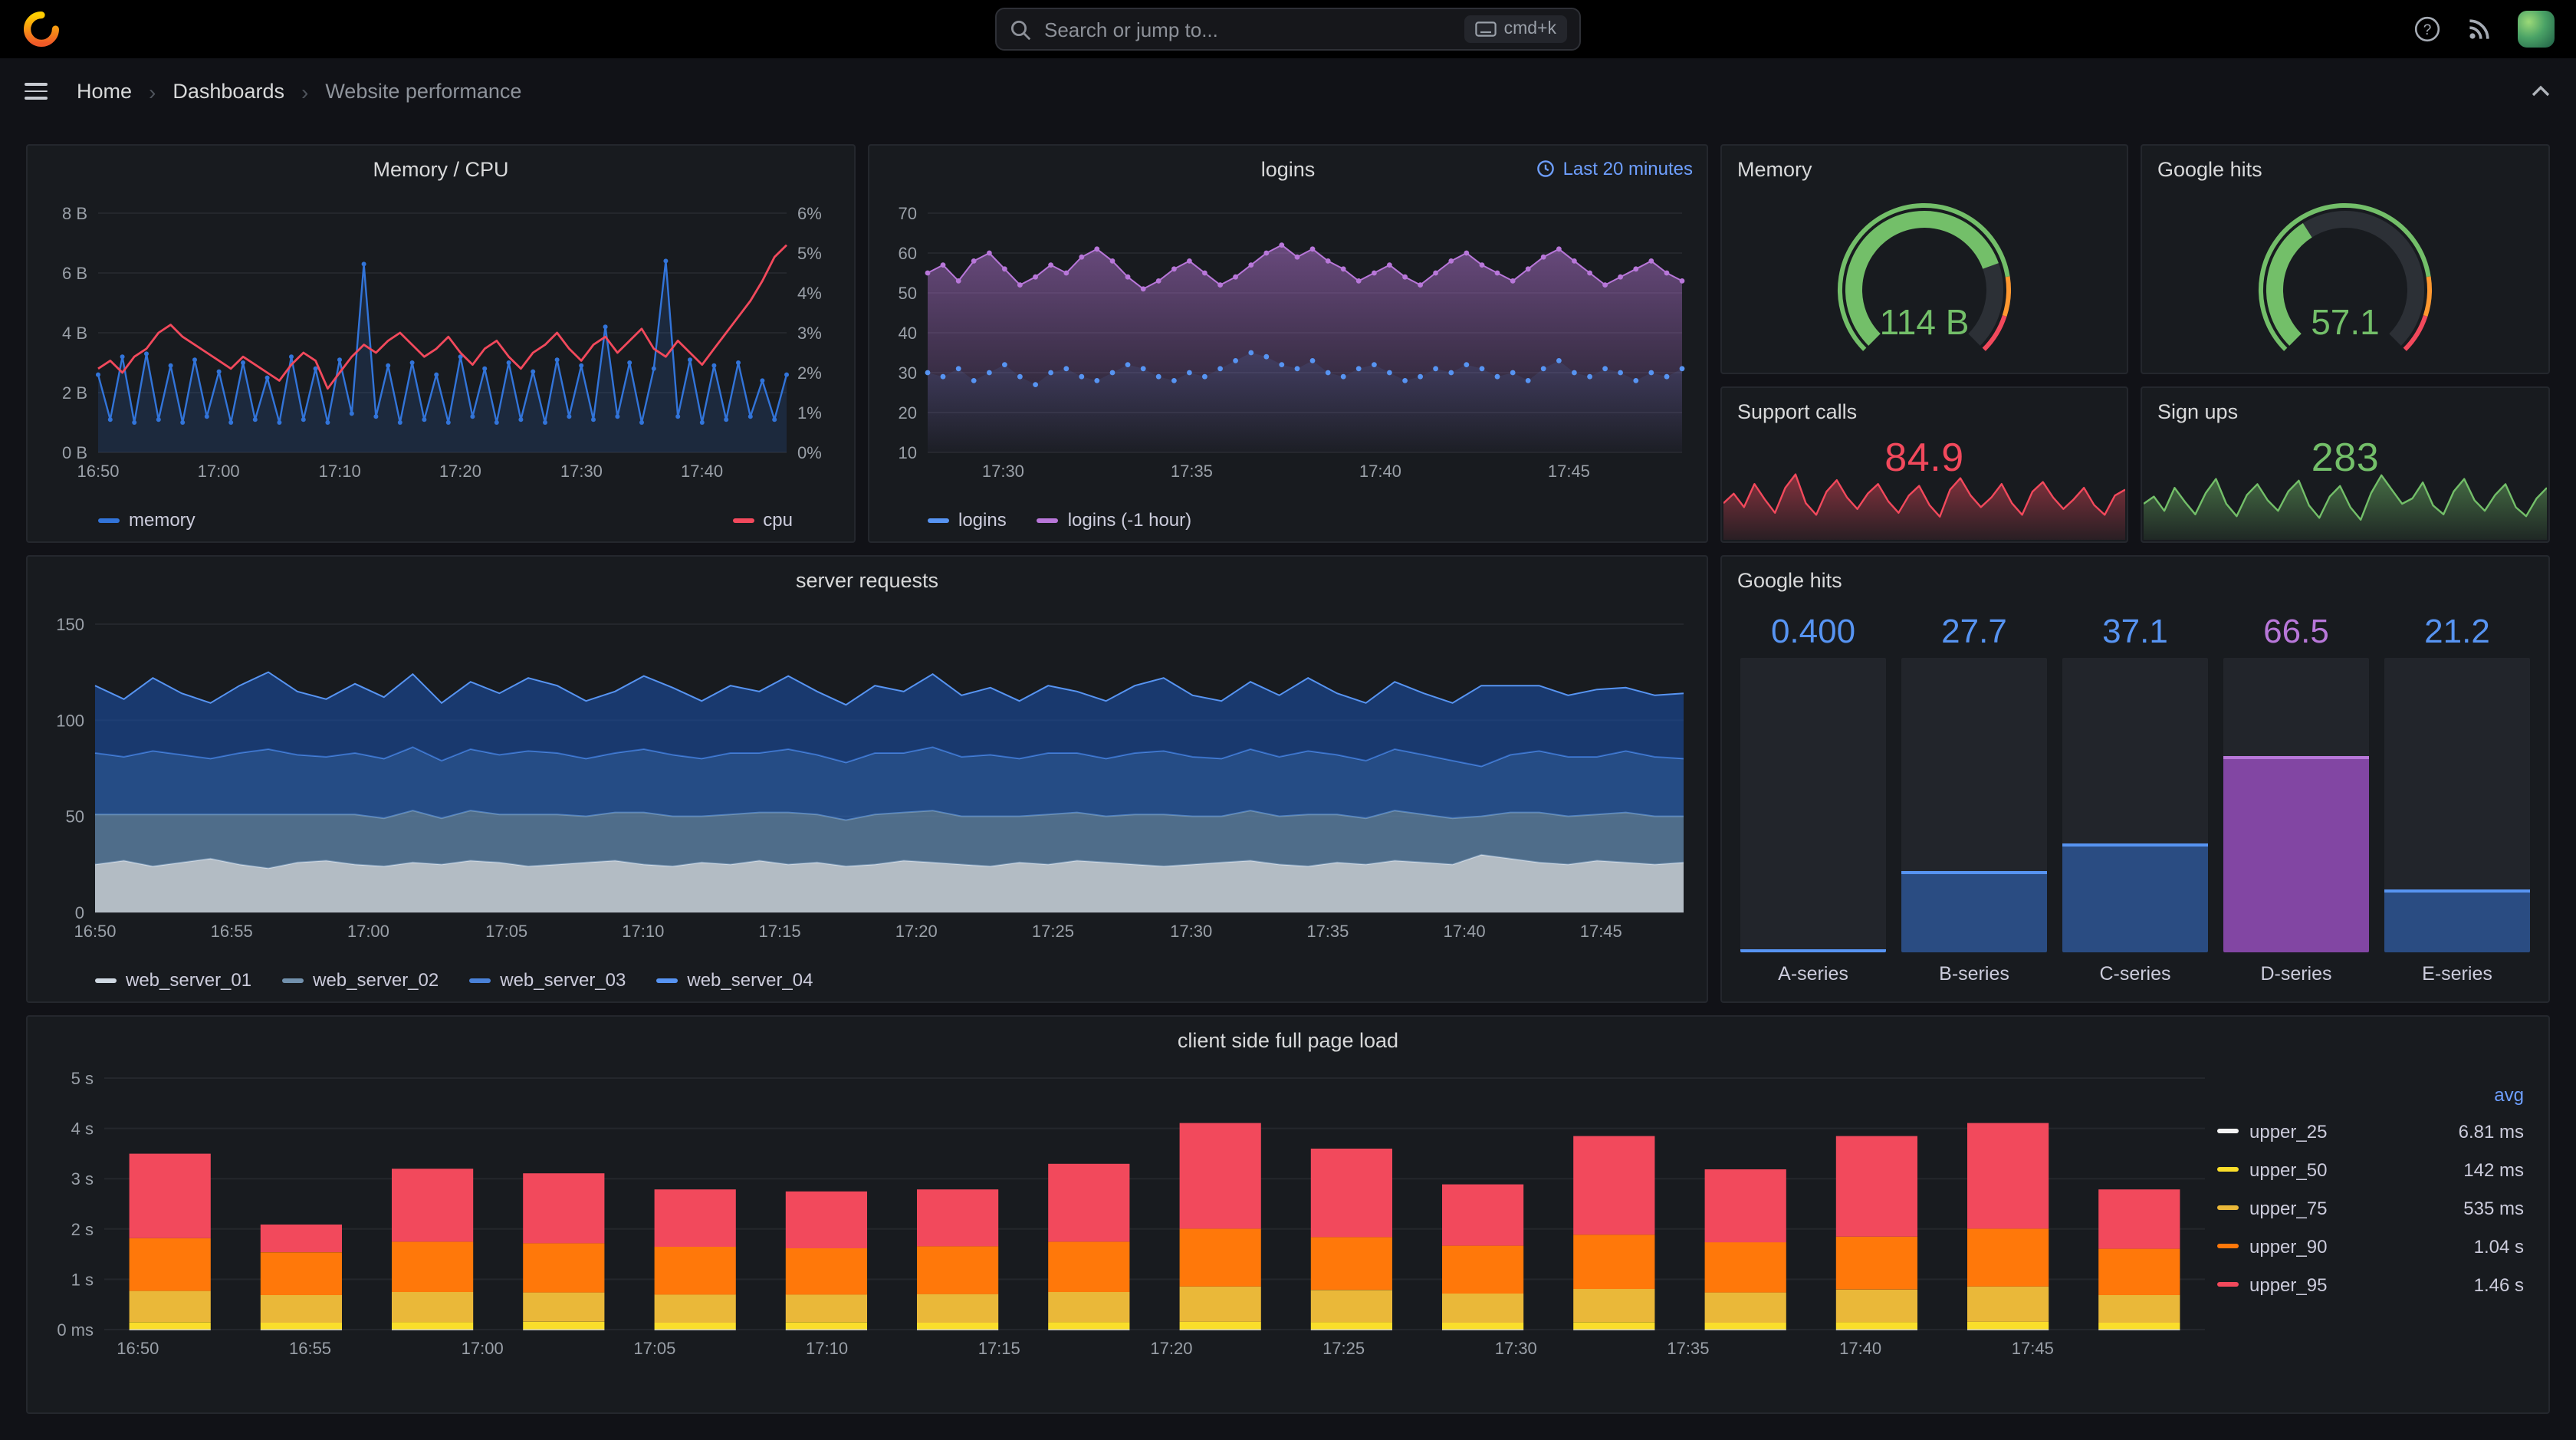 This screenshot has height=1440, width=2576. Describe the element at coordinates (908, 452) in the screenshot. I see `svg-text: 10` at that location.